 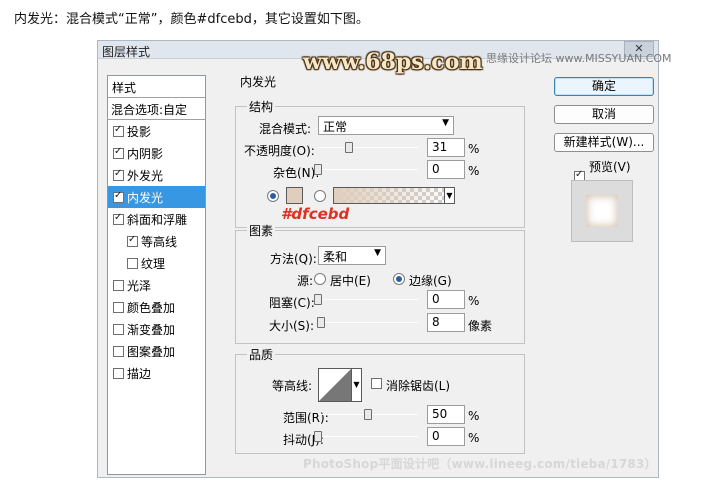 I want to click on blending-options-item: 混合选项:自定, so click(x=156, y=109).